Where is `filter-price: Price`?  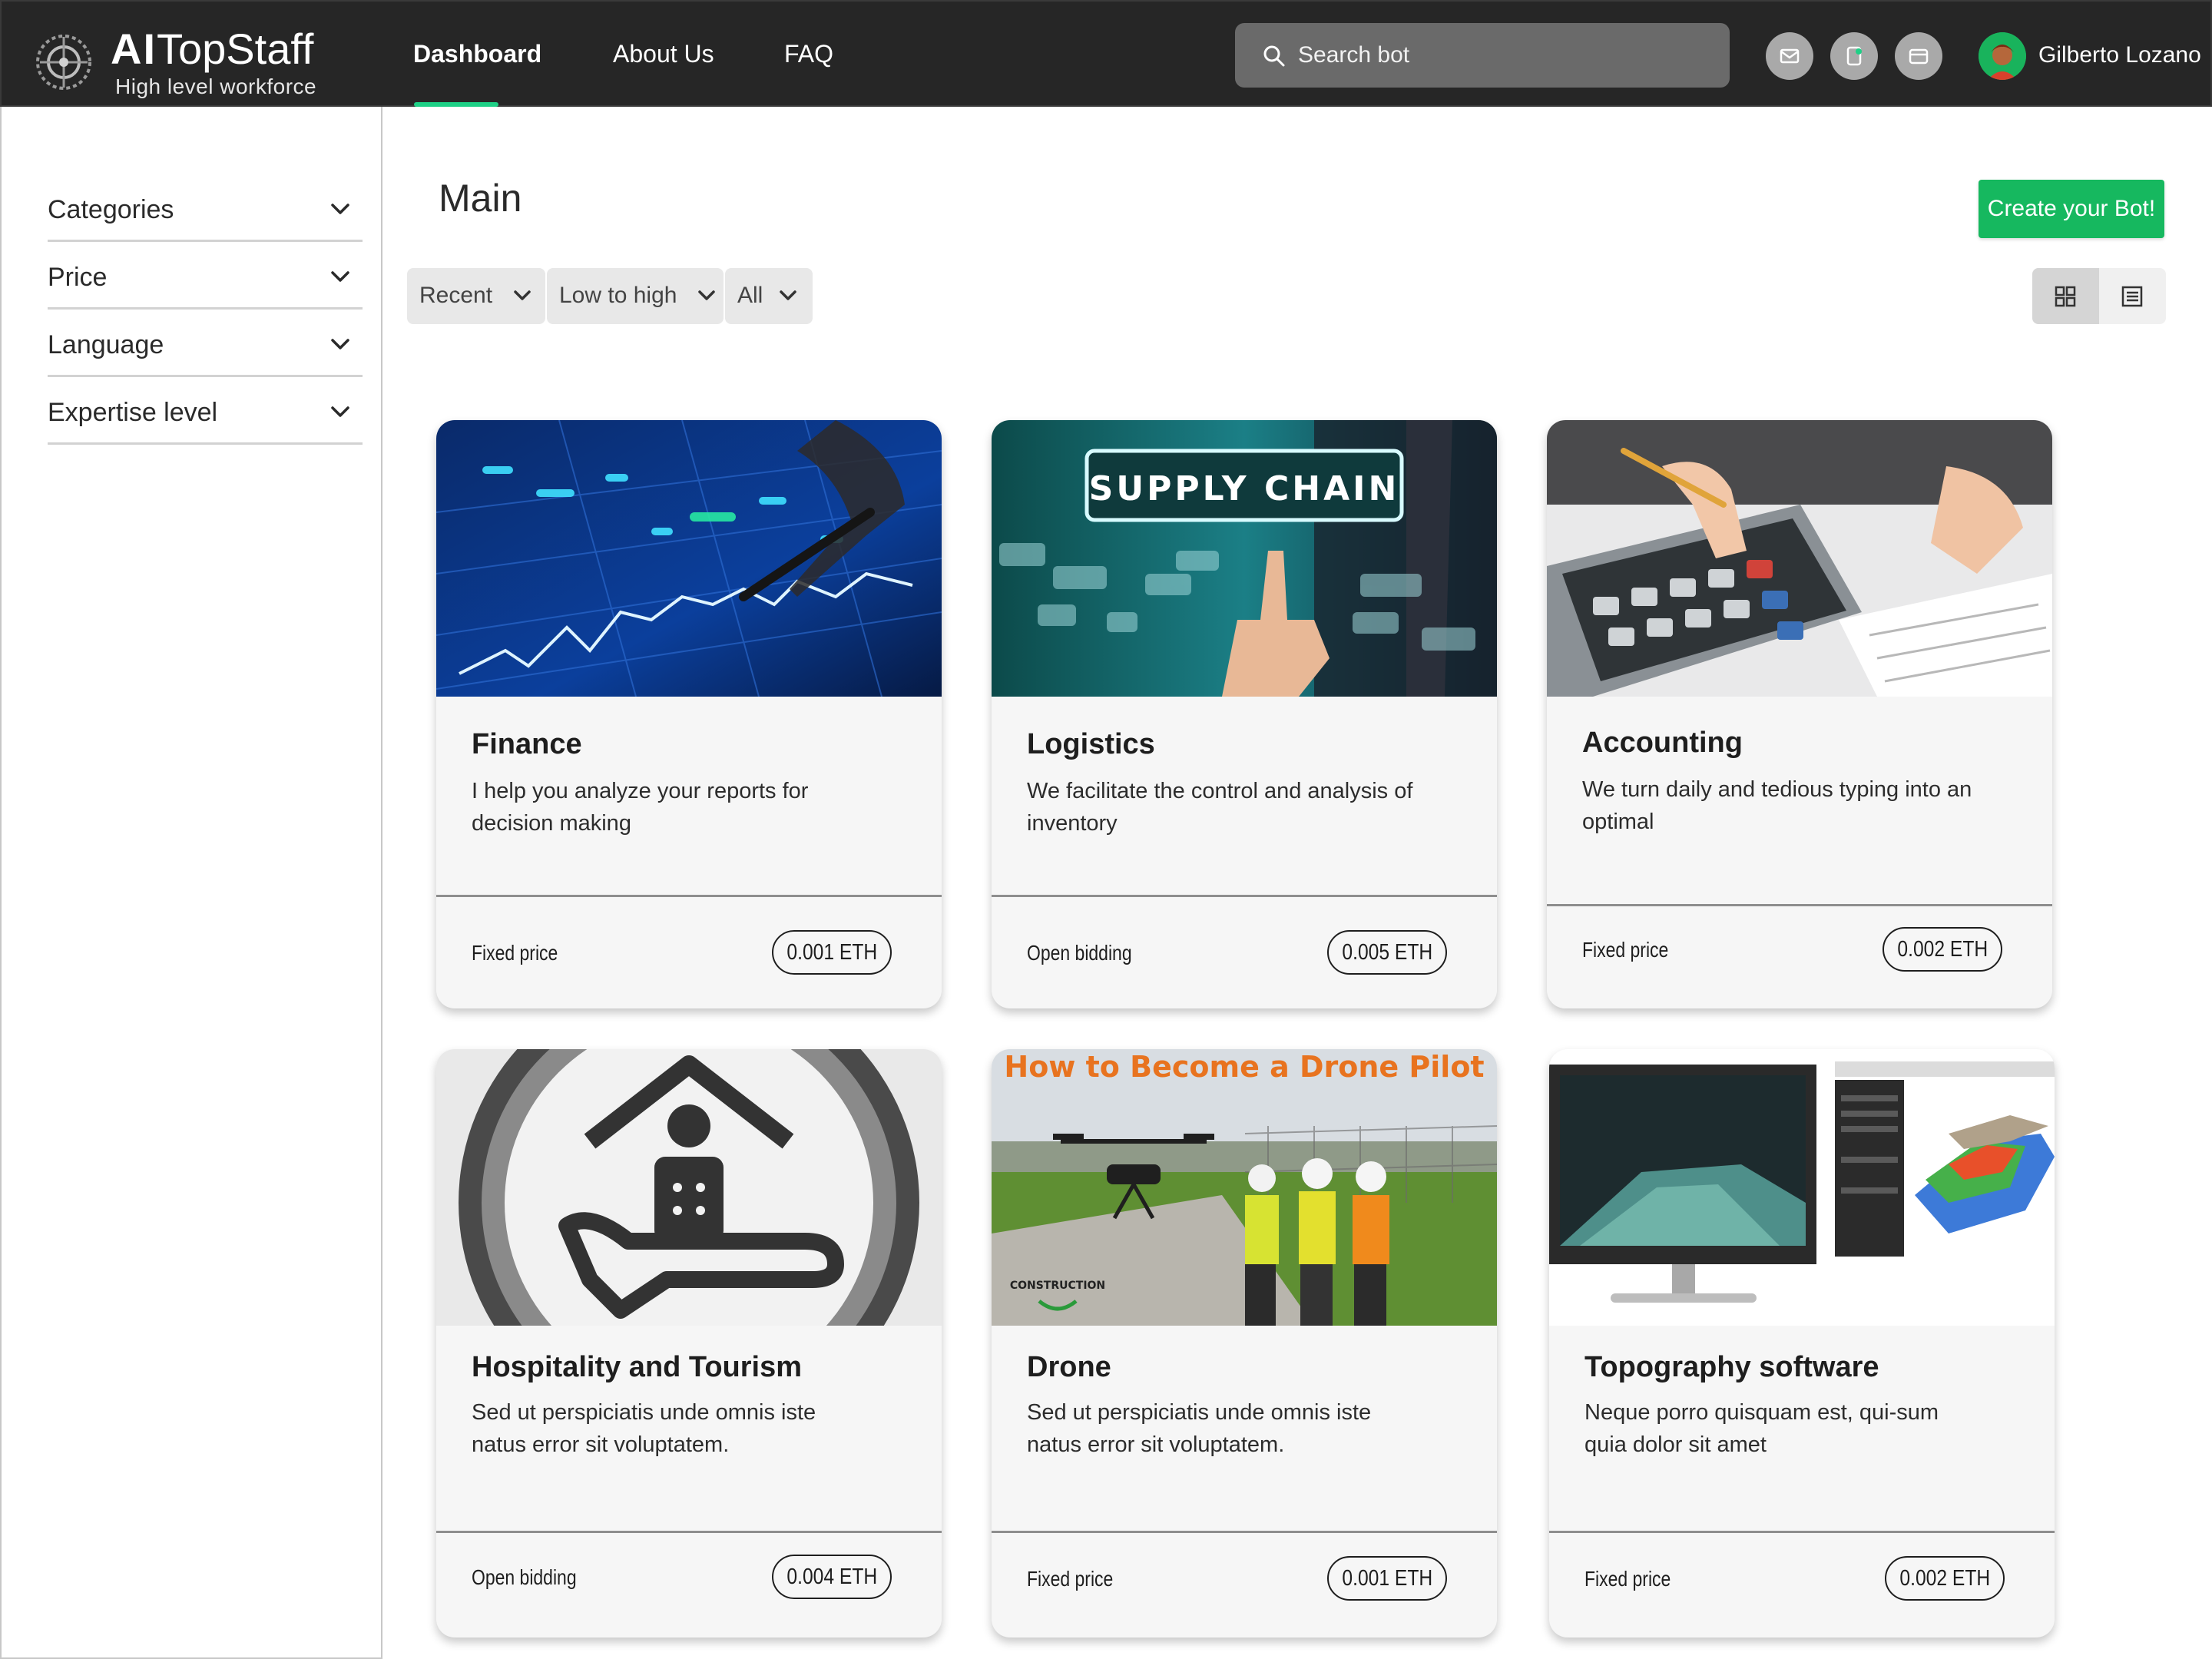 filter-price: Price is located at coordinates (206, 276).